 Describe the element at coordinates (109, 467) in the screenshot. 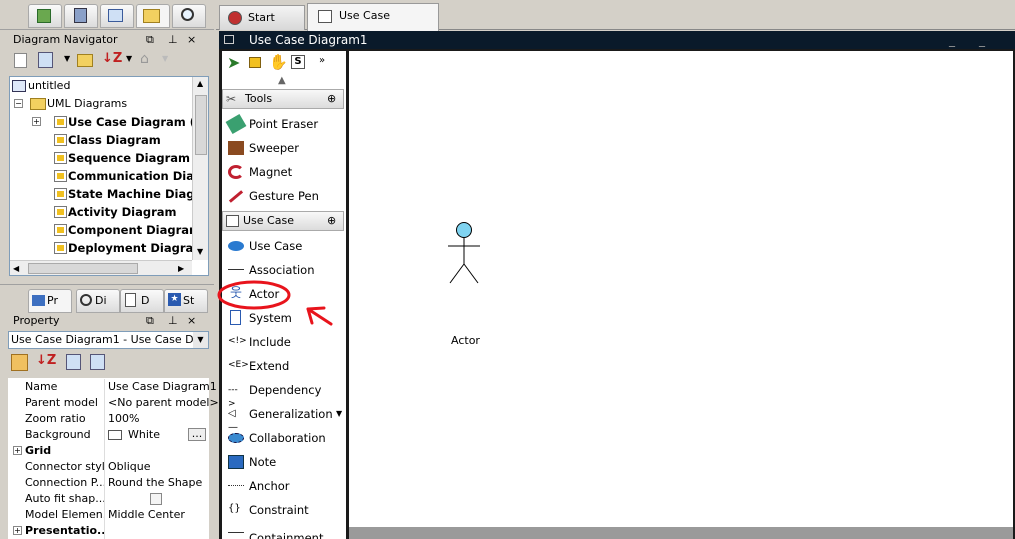

I see `property-row: Connector style Oblique` at that location.